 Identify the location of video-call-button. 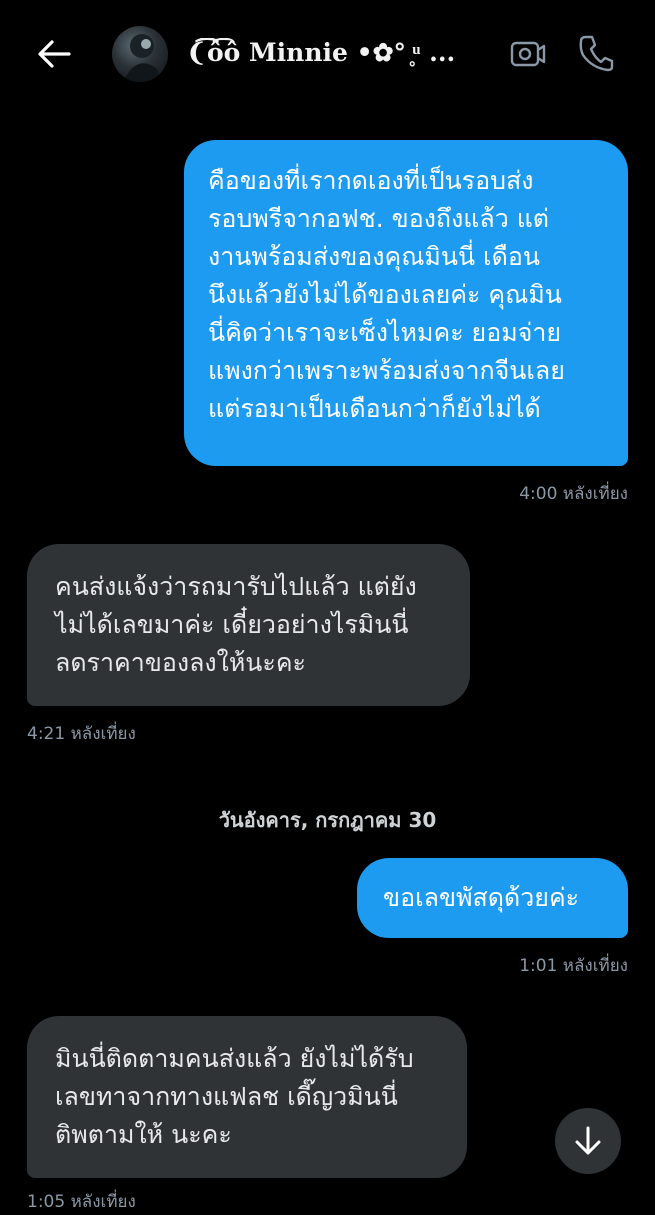
(528, 54).